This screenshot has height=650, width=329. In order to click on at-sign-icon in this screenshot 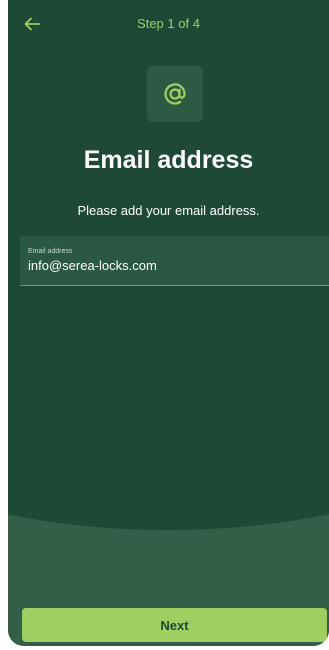, I will do `click(175, 94)`.